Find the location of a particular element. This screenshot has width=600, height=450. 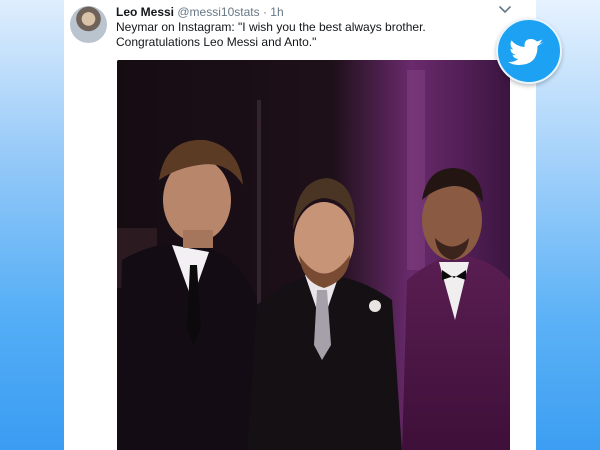

author-handle: @messi10stats is located at coordinates (218, 12).